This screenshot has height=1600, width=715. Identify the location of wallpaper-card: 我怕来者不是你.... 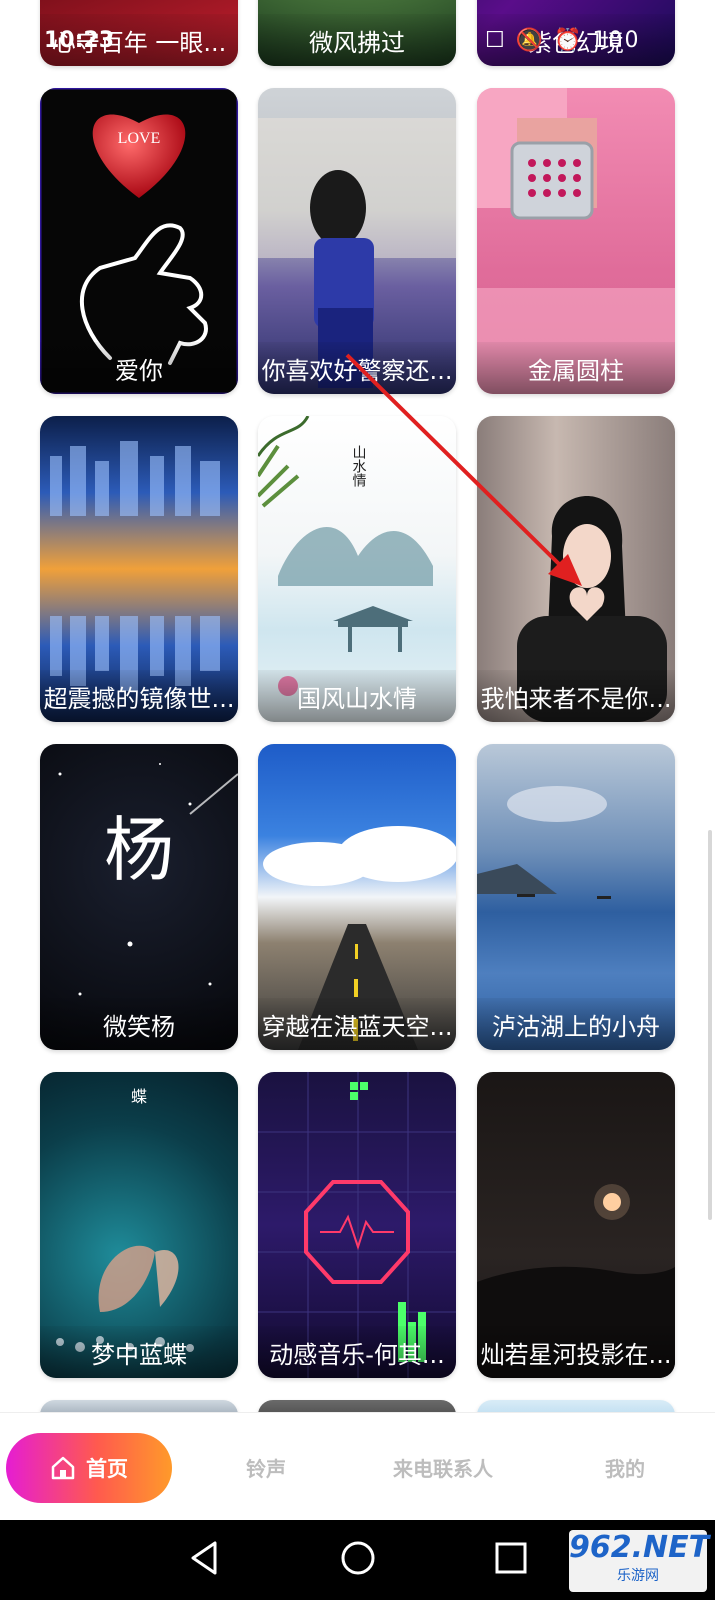
(576, 569).